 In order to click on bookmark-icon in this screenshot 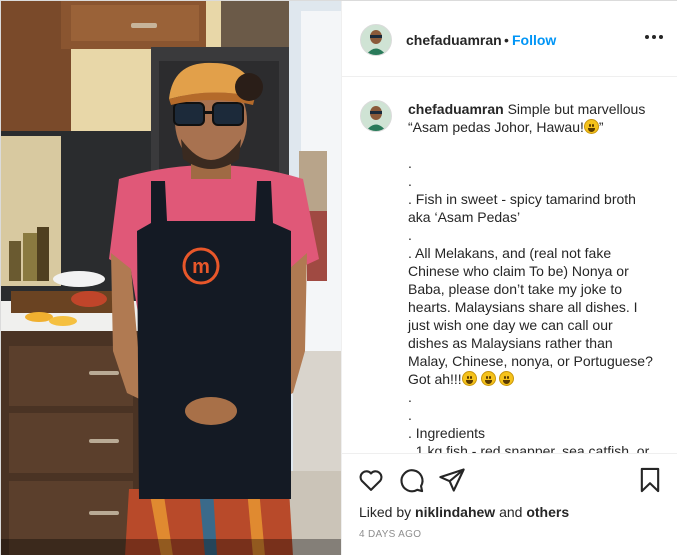, I will do `click(650, 480)`.